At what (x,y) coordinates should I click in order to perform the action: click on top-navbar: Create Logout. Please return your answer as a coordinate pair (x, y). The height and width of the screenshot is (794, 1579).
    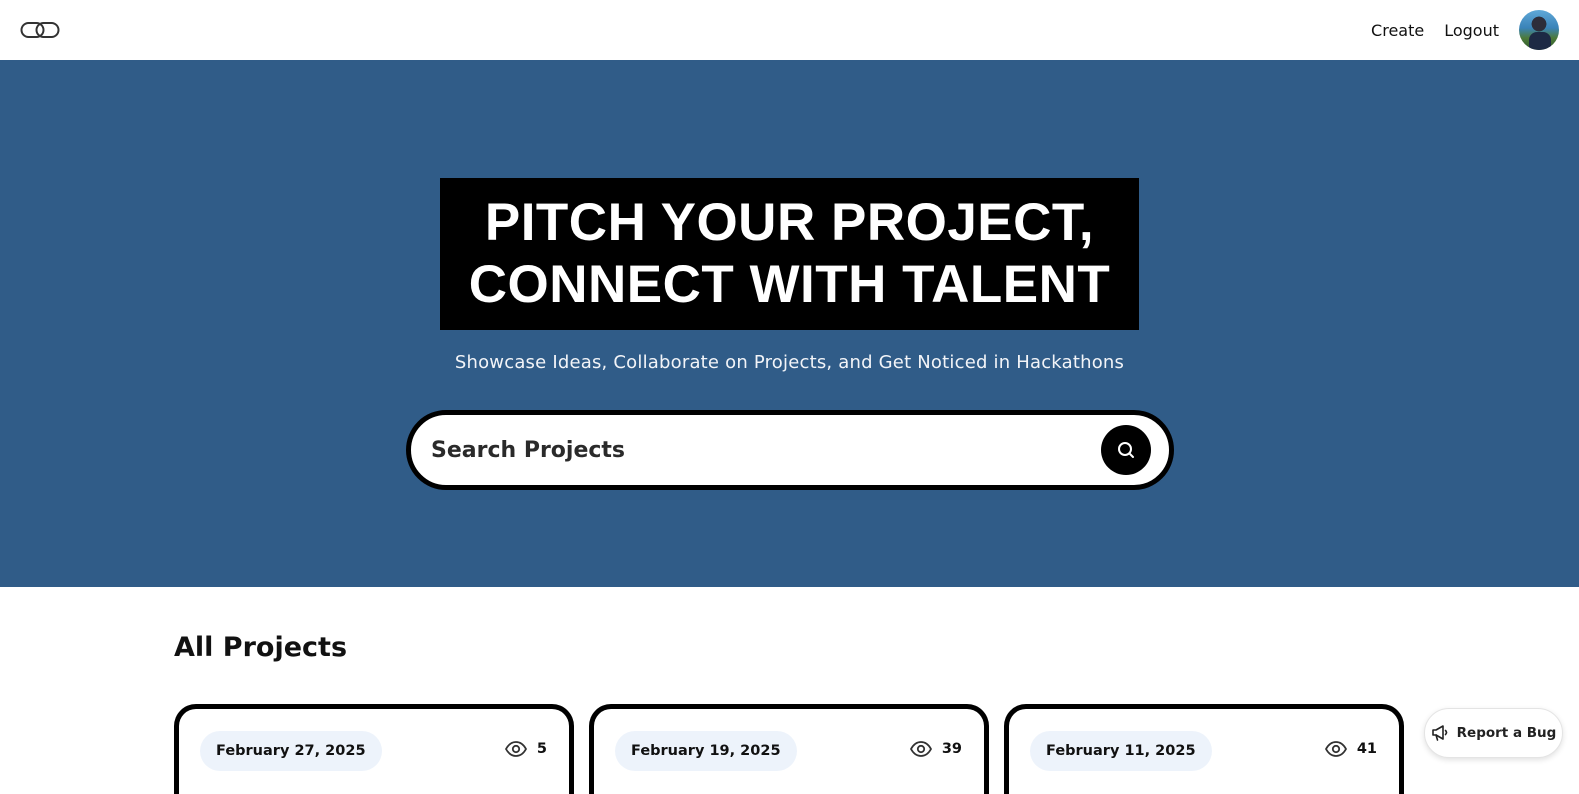
    Looking at the image, I should click on (789, 30).